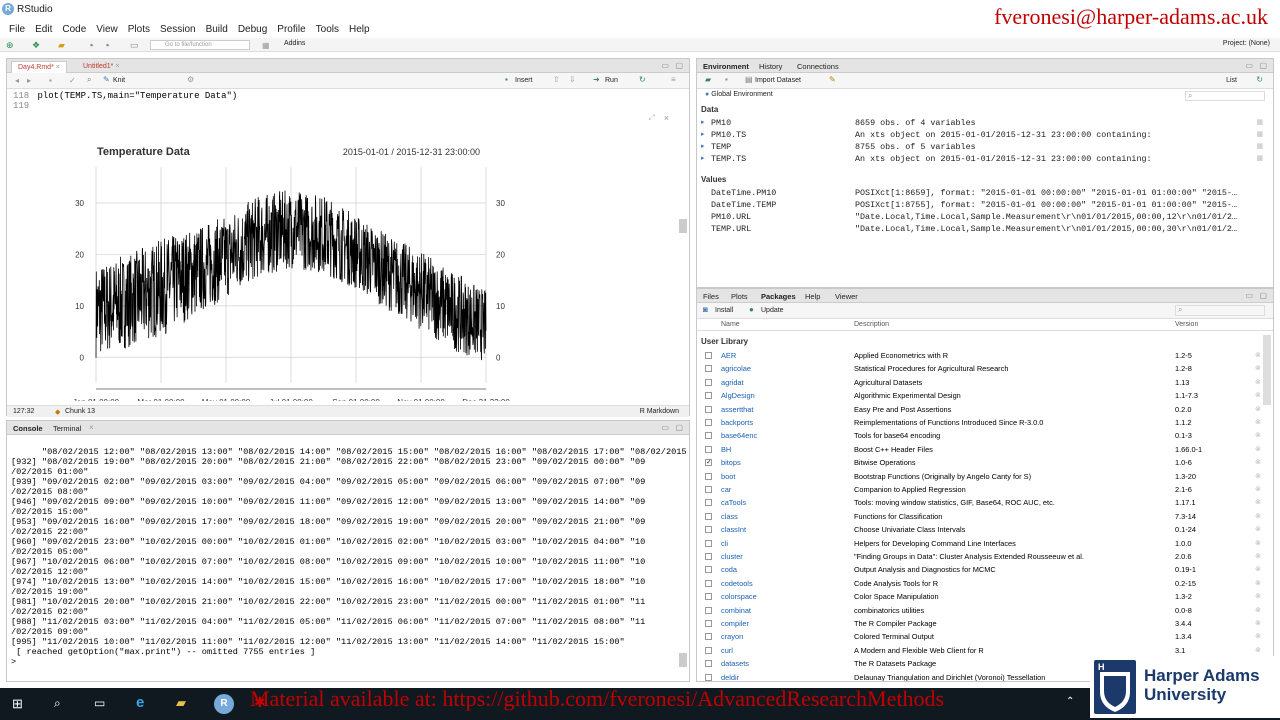 Image resolution: width=1280 pixels, height=720 pixels. I want to click on package-row: ✓ bitops Bitwise Operations 1.0-6 ⊗, so click(982, 462).